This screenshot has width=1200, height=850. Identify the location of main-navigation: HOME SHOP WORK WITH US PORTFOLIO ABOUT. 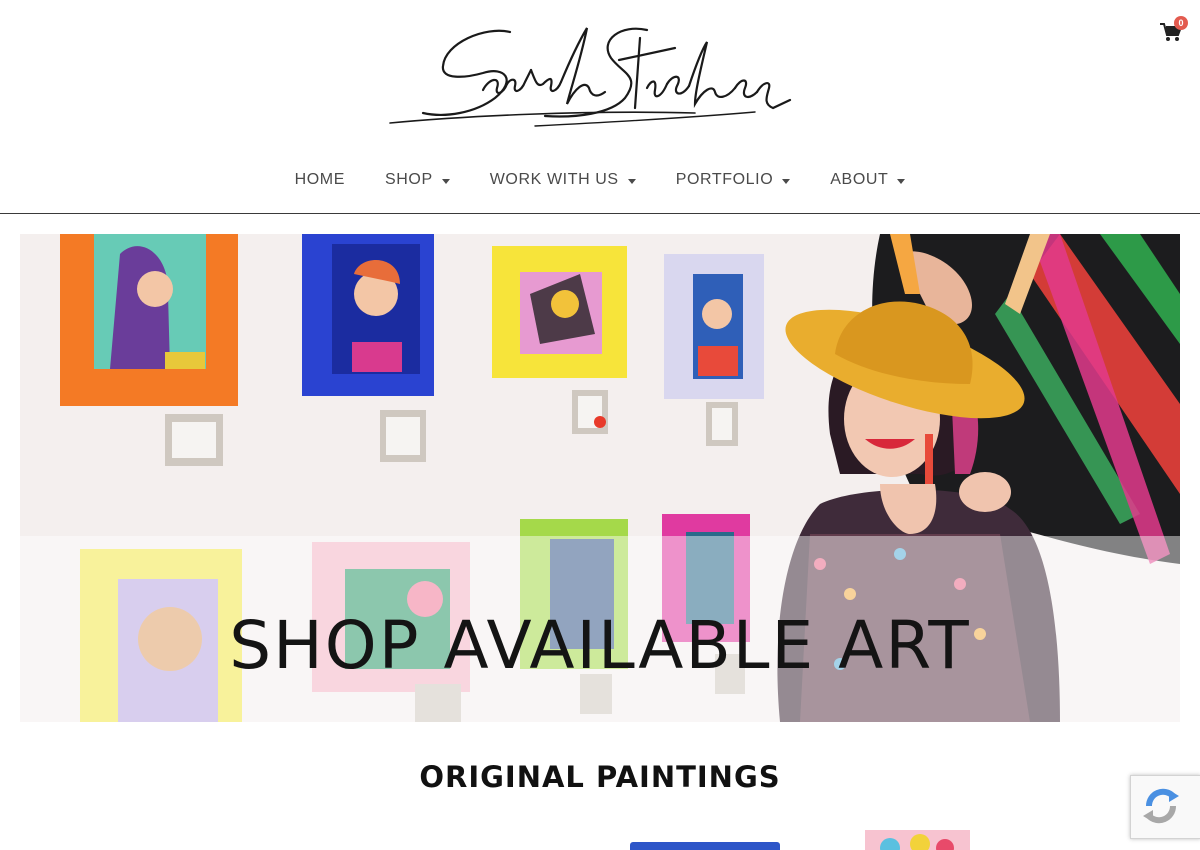
(600, 180).